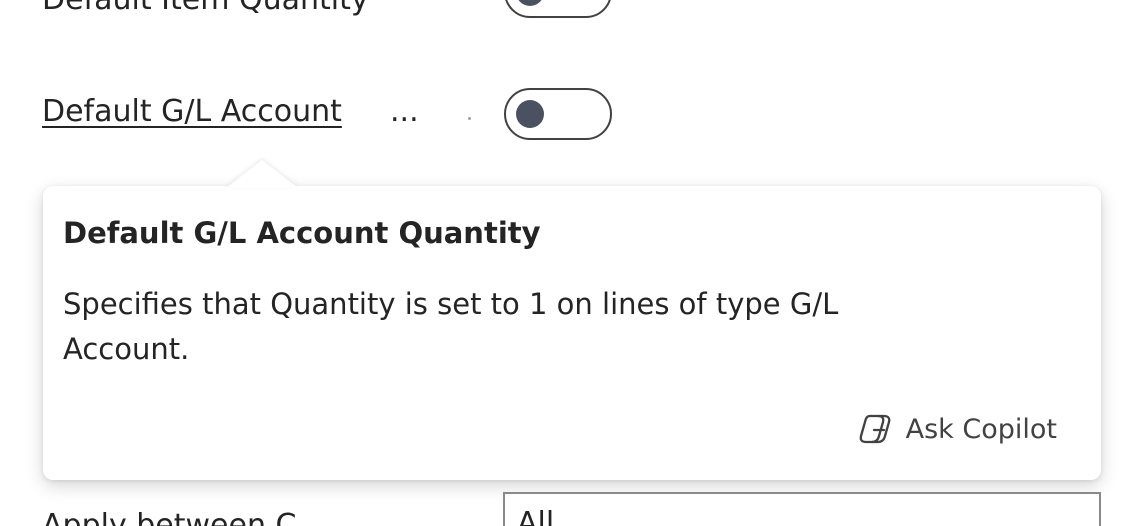  What do you see at coordinates (981, 429) in the screenshot?
I see `ask-copilot-label: Ask Copilot` at bounding box center [981, 429].